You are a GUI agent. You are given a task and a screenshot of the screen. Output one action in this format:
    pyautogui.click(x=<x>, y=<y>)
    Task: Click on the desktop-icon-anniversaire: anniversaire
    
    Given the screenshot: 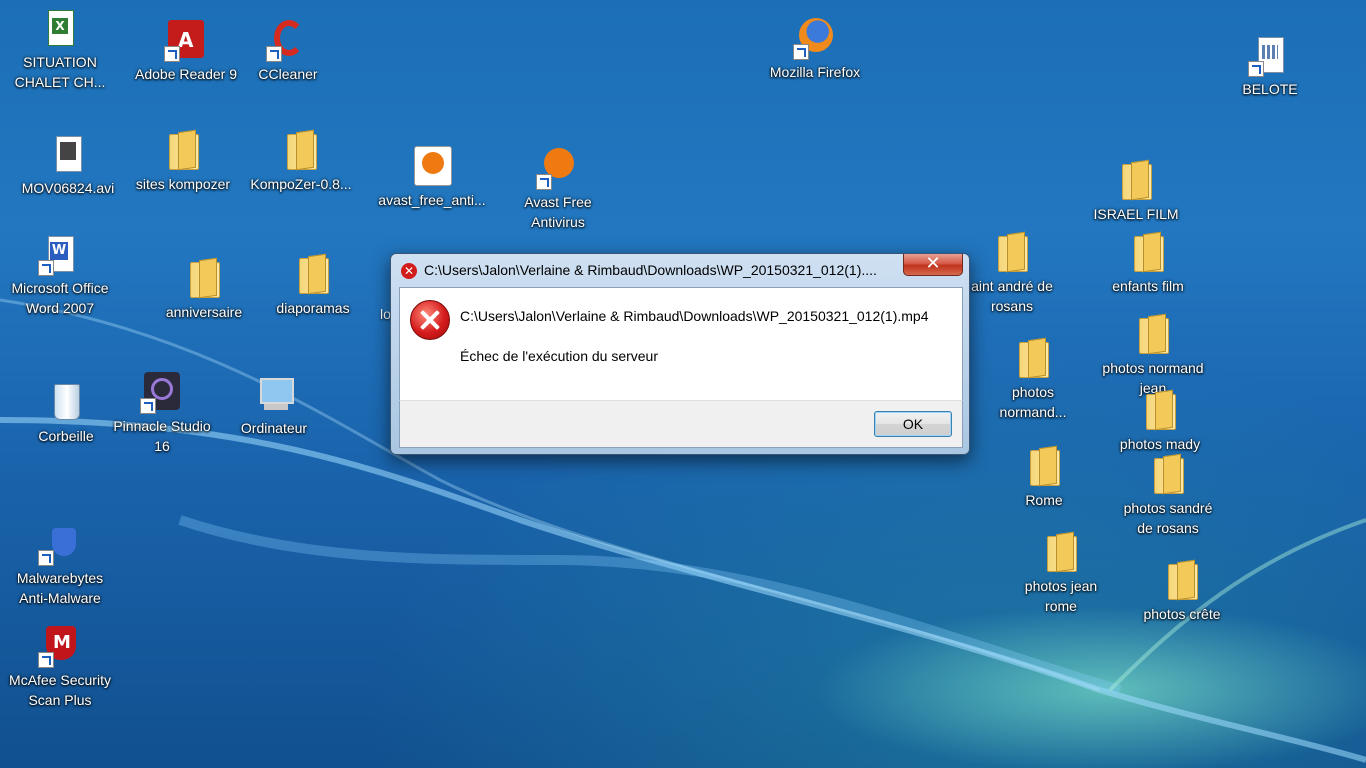 What is the action you would take?
    pyautogui.click(x=204, y=289)
    